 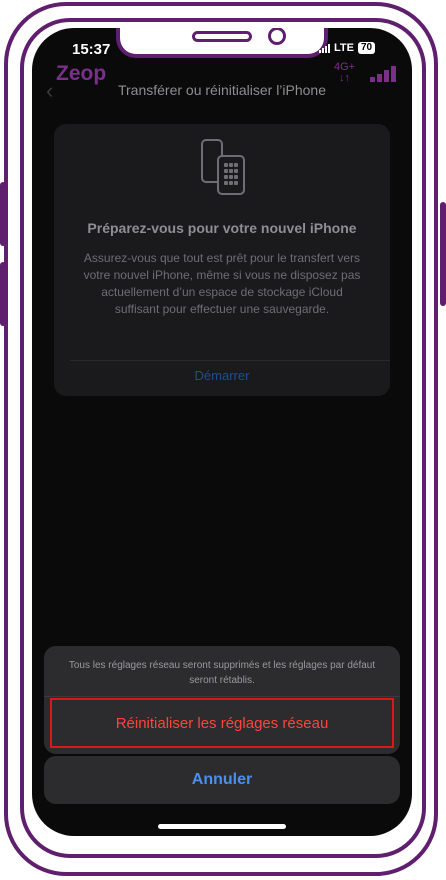 I want to click on carrier-signal-icon, so click(x=383, y=74).